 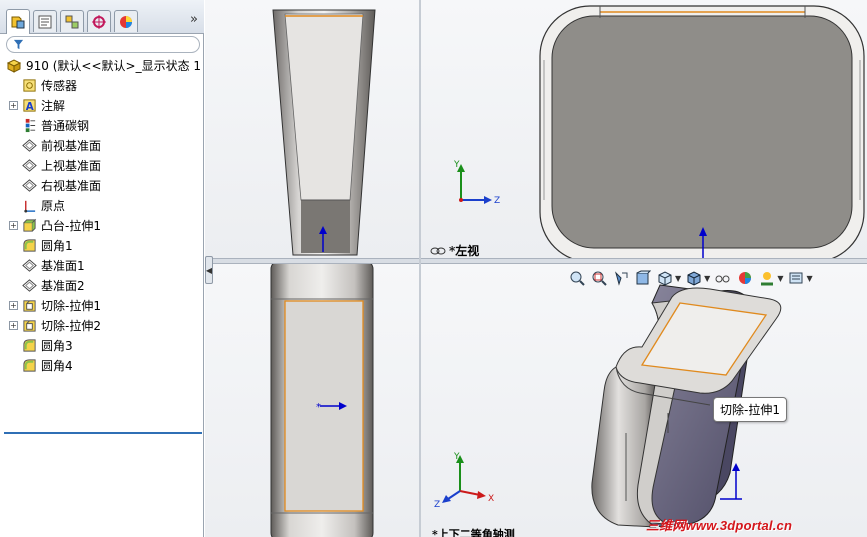 I want to click on tree-item: 圆角1, so click(x=41, y=245).